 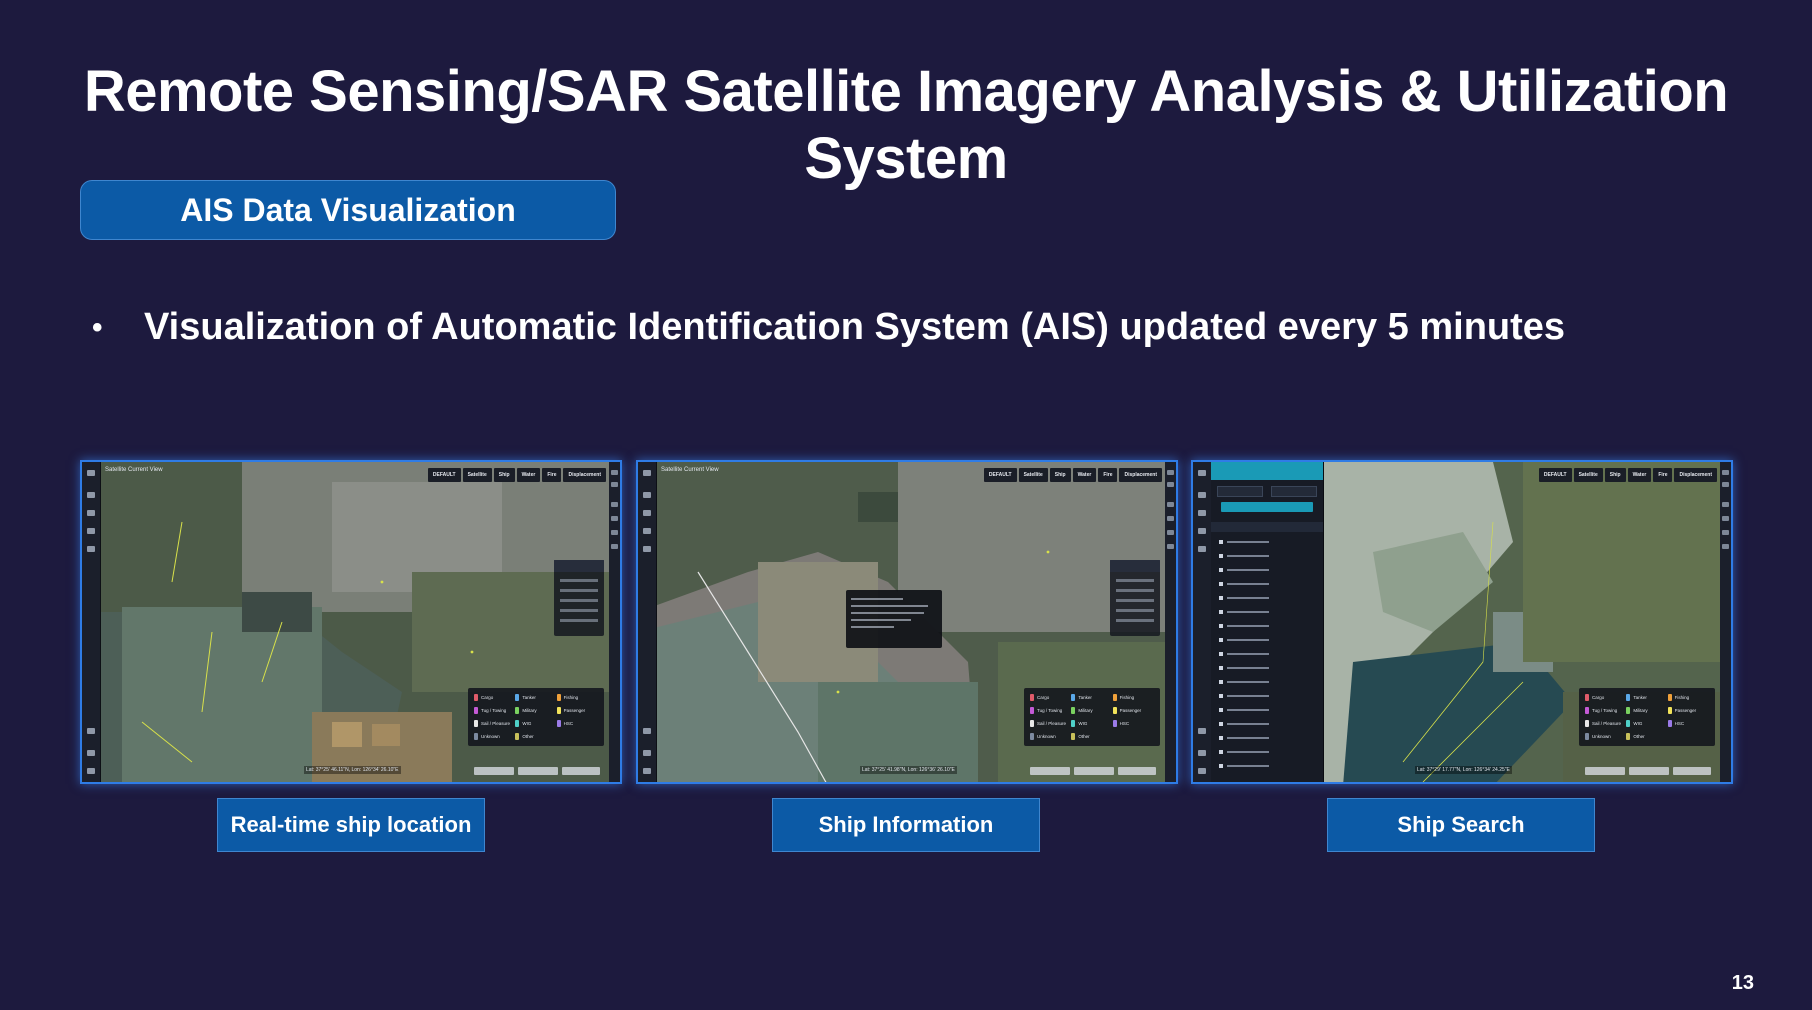 What do you see at coordinates (1240, 491) in the screenshot?
I see `start-date-field` at bounding box center [1240, 491].